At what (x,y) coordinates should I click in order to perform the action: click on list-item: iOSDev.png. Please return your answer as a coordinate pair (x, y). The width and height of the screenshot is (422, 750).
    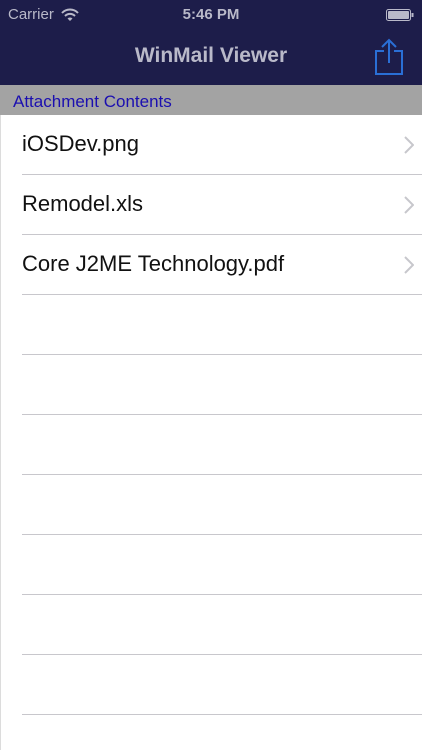
    Looking at the image, I should click on (211, 145).